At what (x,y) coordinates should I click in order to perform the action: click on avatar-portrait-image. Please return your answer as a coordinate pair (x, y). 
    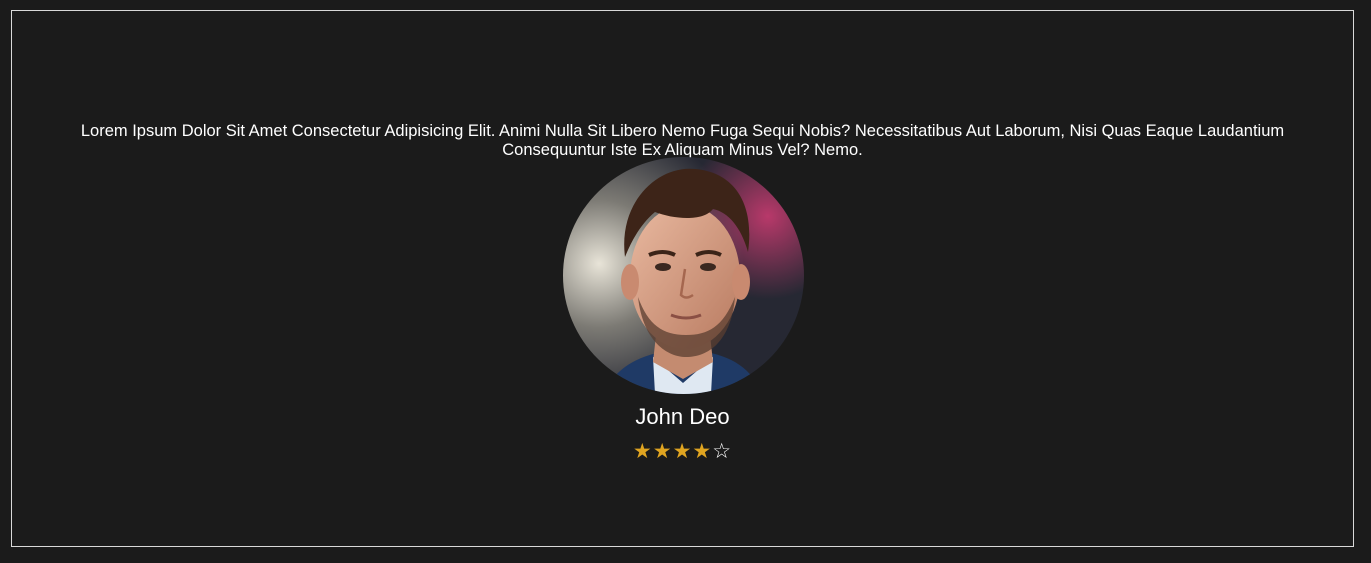
    Looking at the image, I should click on (683, 275).